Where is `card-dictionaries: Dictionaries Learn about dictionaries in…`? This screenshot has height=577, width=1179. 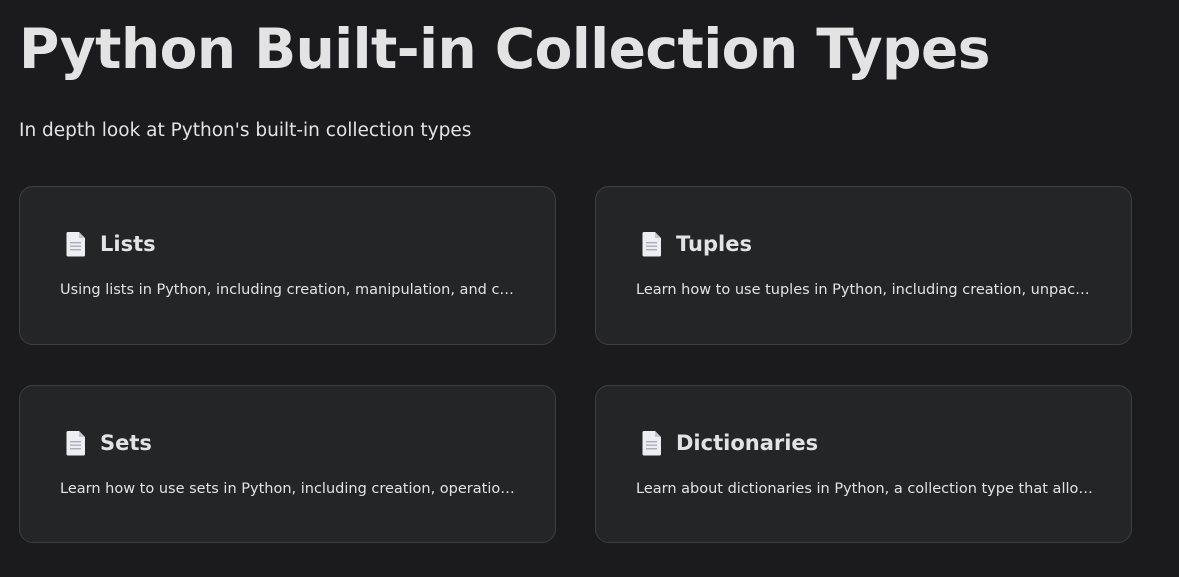 card-dictionaries: Dictionaries Learn about dictionaries in… is located at coordinates (863, 464).